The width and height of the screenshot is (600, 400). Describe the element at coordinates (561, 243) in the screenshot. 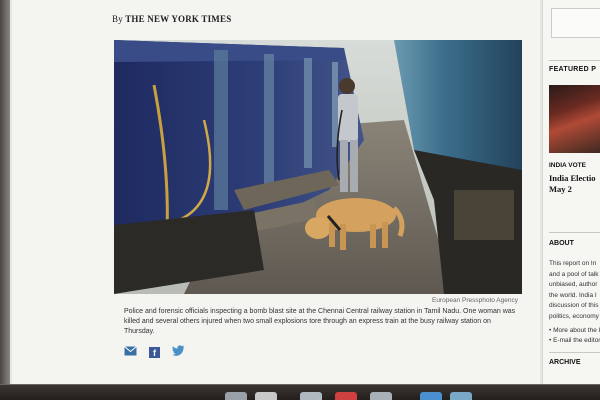

I see `about-title: ABOUT` at that location.